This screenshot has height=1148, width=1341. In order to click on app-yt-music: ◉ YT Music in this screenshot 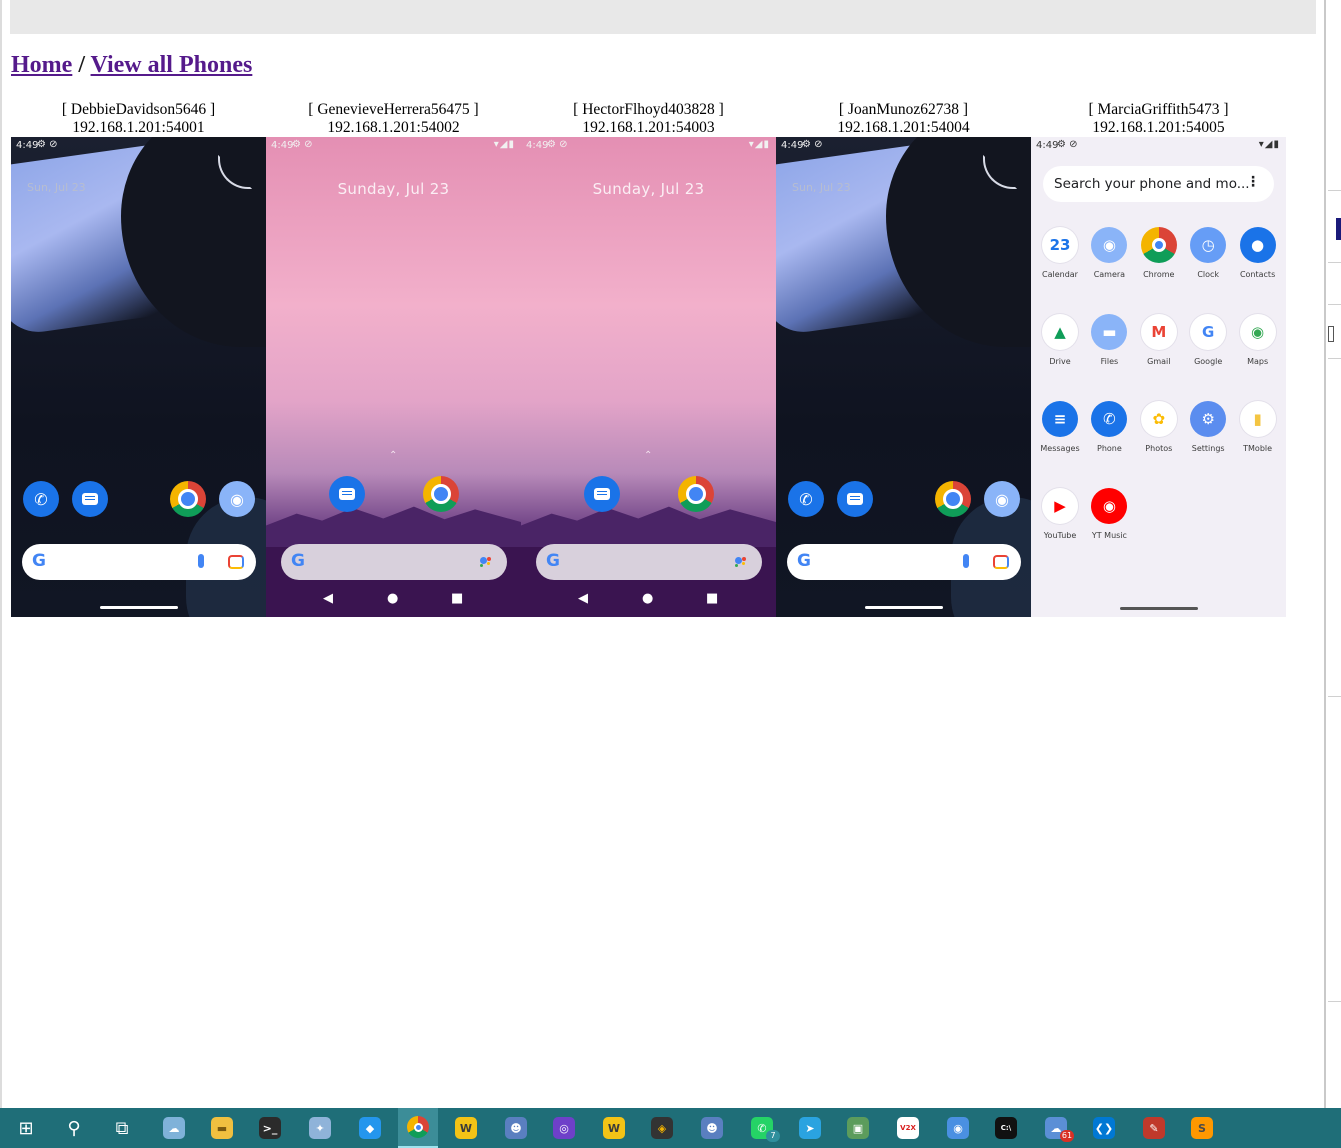, I will do `click(1109, 514)`.